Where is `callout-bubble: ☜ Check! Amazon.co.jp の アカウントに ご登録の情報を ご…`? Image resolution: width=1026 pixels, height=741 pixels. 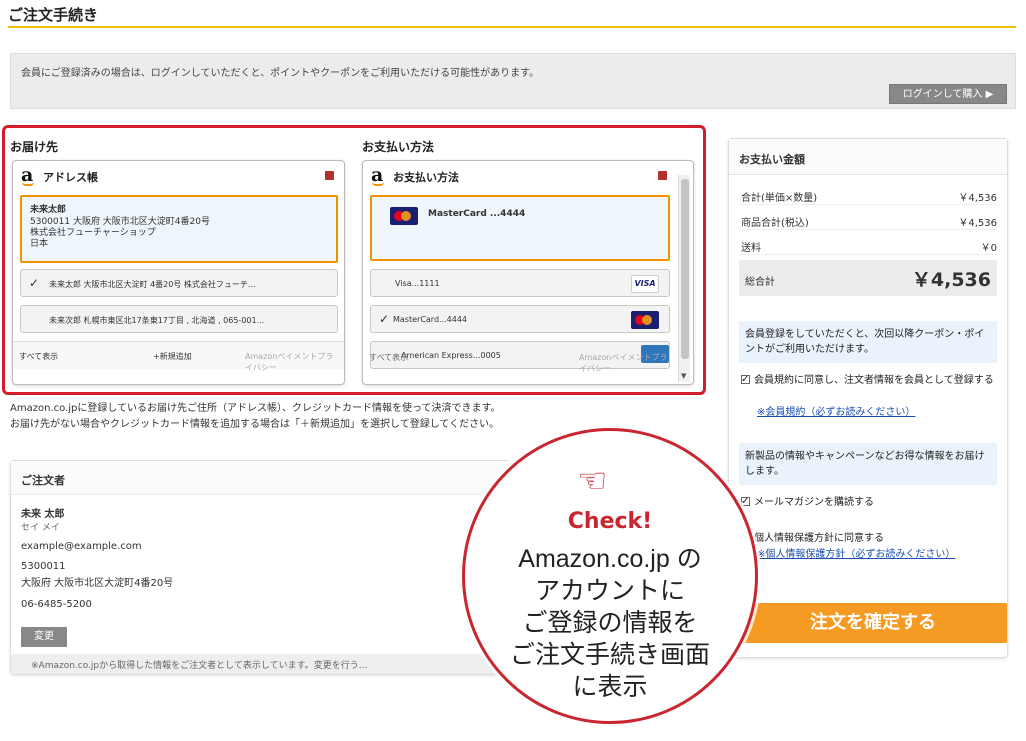 callout-bubble: ☜ Check! Amazon.co.jp の アカウントに ご登録の情報を ご… is located at coordinates (610, 576).